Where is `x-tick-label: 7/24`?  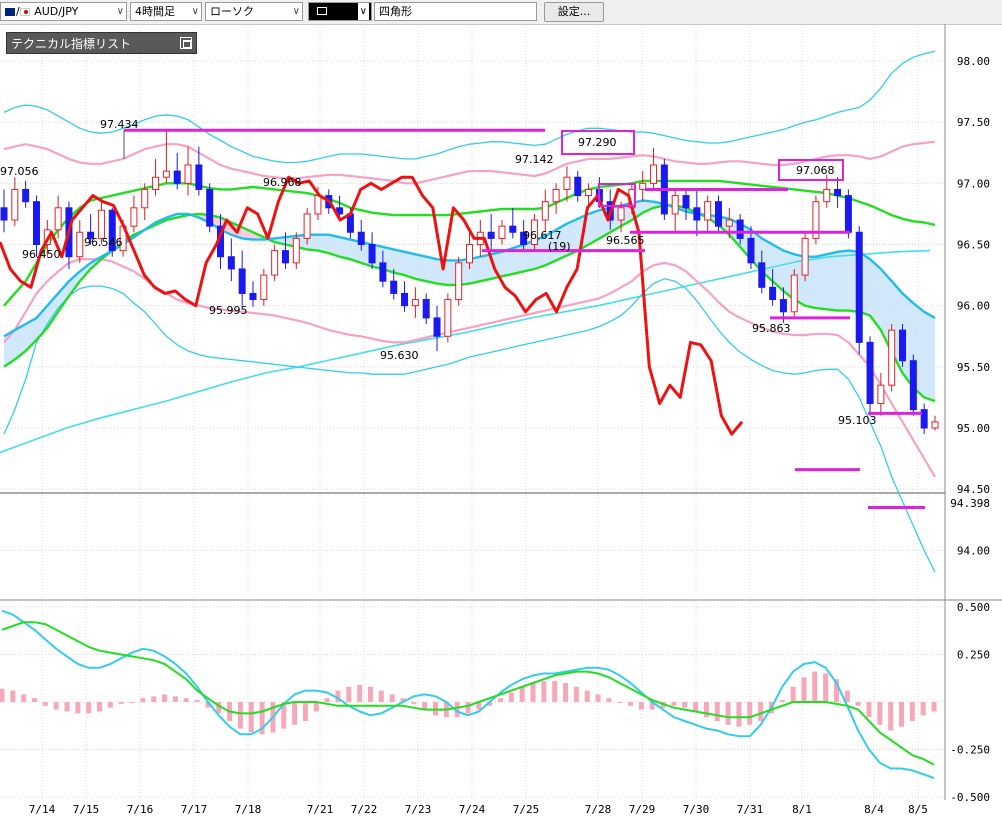 x-tick-label: 7/24 is located at coordinates (472, 809).